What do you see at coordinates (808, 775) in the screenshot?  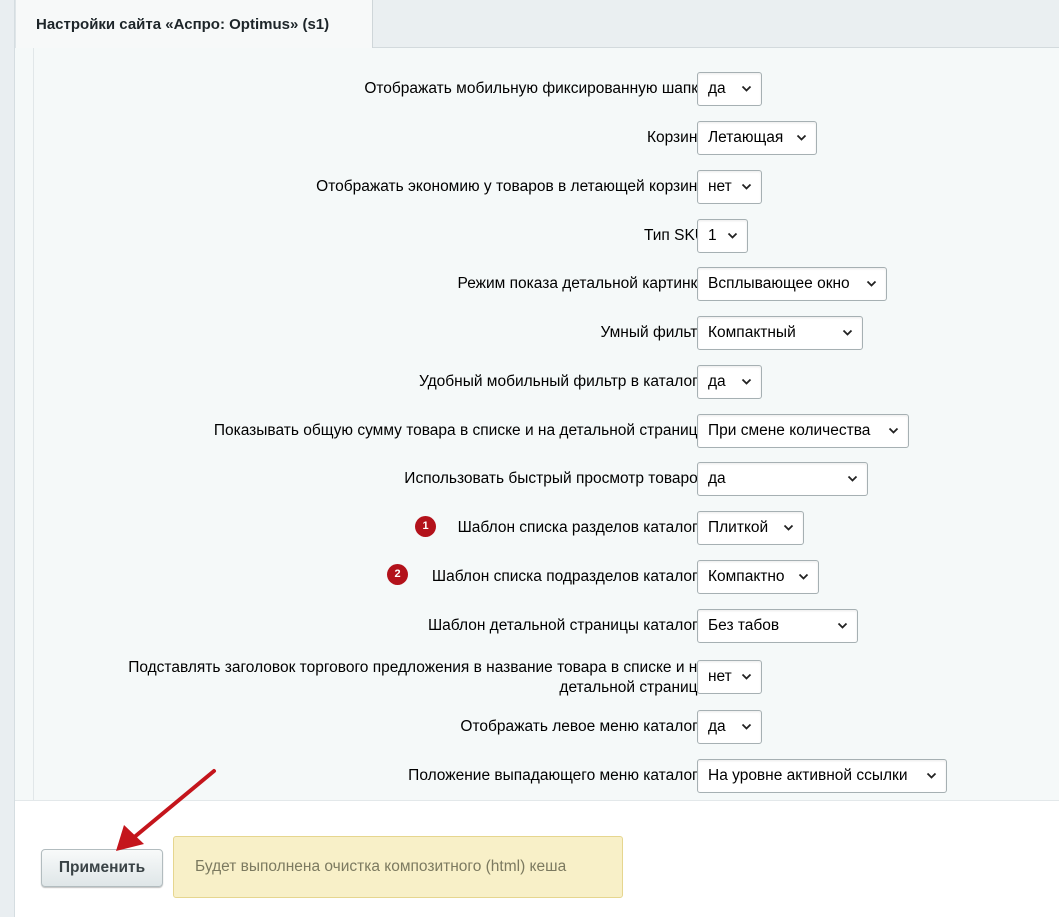 I see `select-value: На уровне активной ссылки` at bounding box center [808, 775].